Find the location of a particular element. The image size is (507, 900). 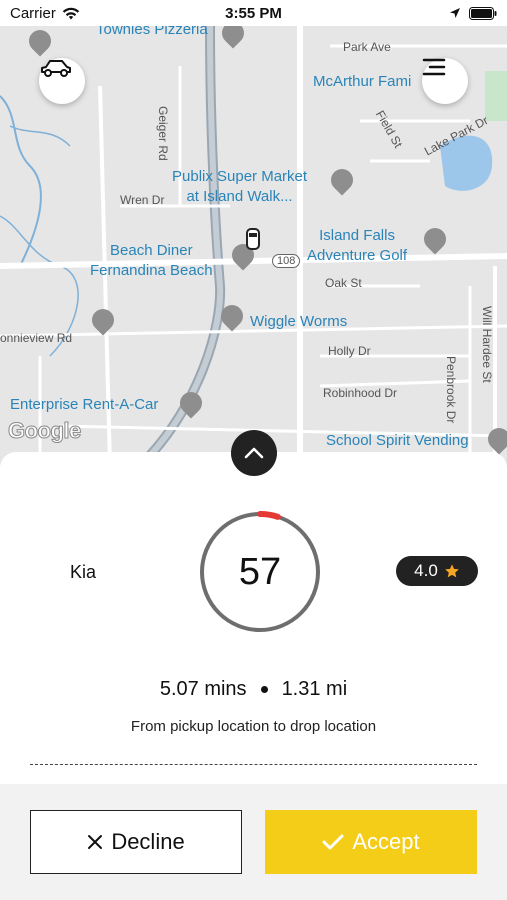

trip-stats: 5.07 mins 1.31 mi is located at coordinates (253, 689).